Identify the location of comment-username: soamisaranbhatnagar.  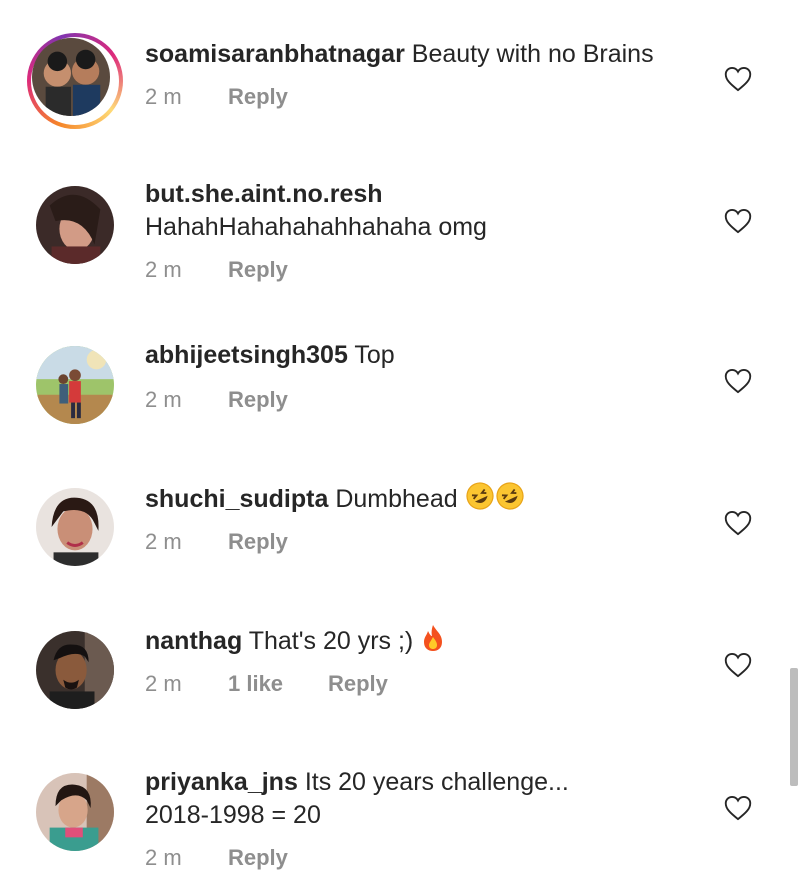
(275, 54).